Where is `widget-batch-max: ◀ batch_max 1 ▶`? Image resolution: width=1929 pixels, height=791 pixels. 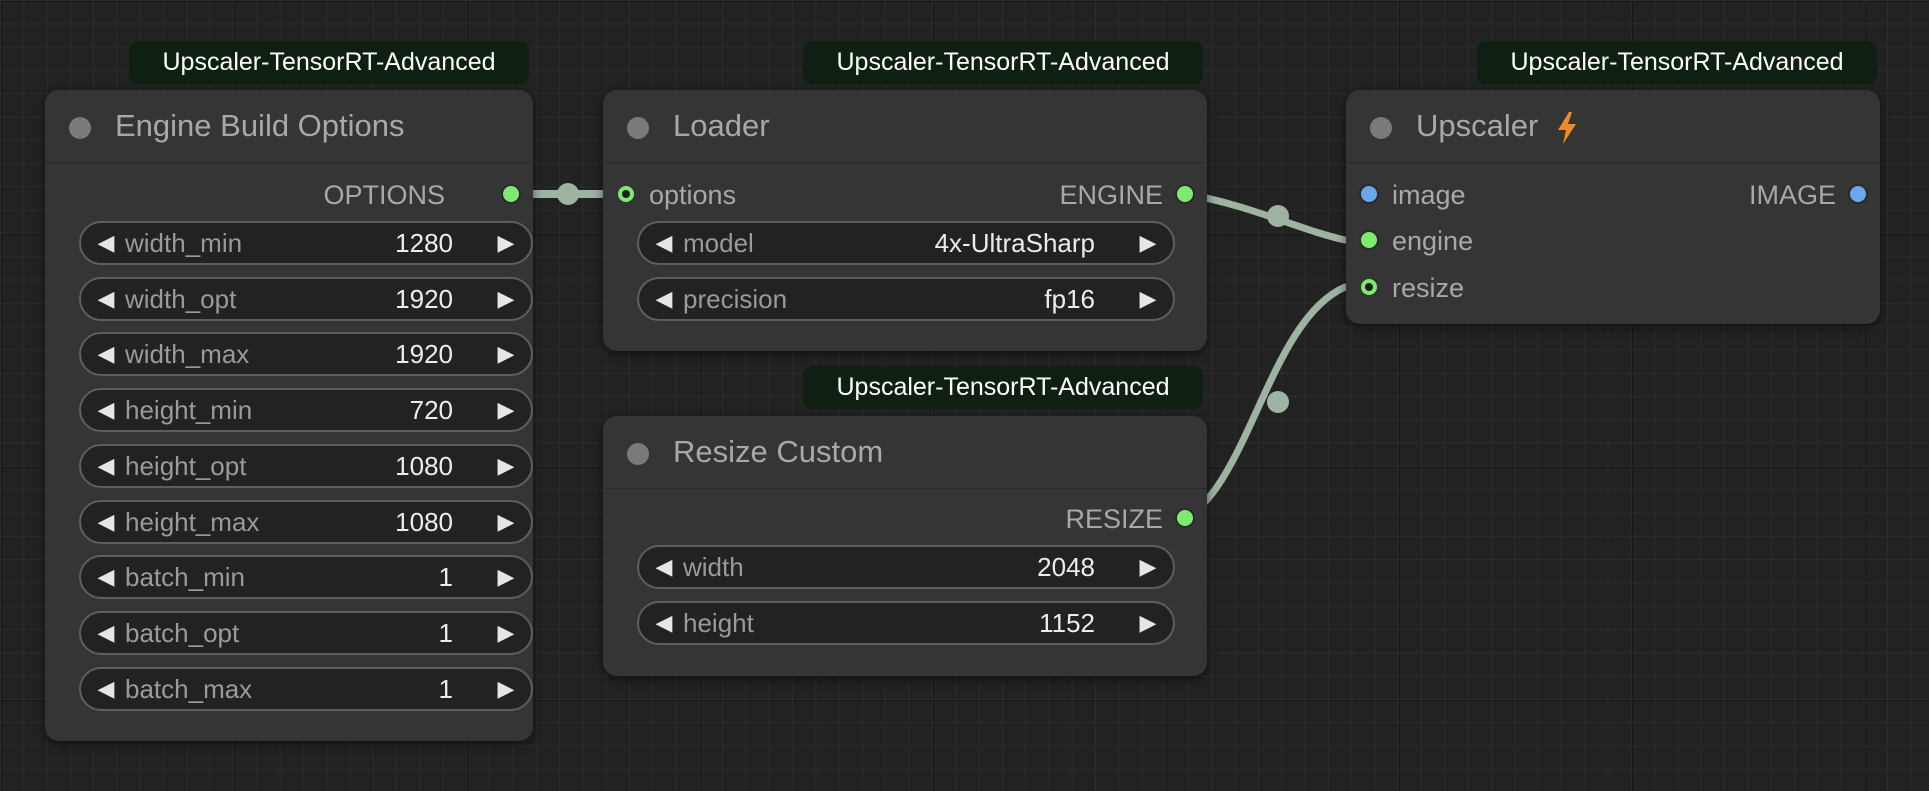 widget-batch-max: ◀ batch_max 1 ▶ is located at coordinates (306, 689).